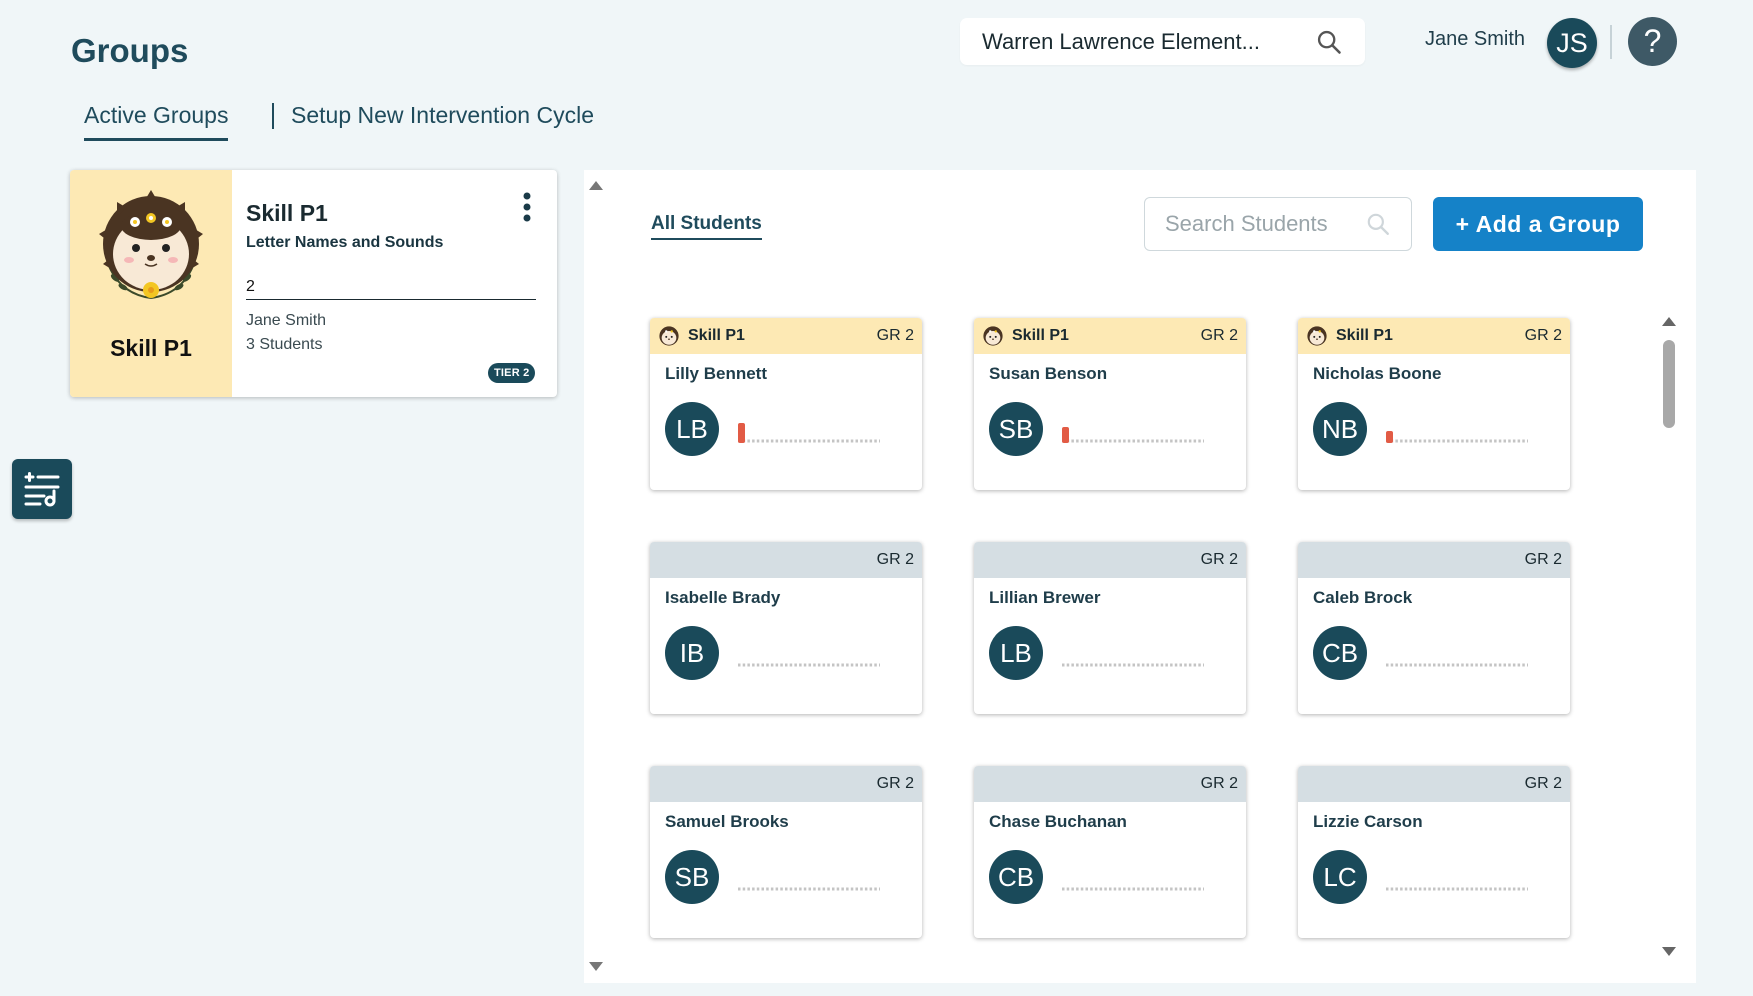 The image size is (1753, 996). Describe the element at coordinates (1611, 42) in the screenshot. I see `header-divider` at that location.